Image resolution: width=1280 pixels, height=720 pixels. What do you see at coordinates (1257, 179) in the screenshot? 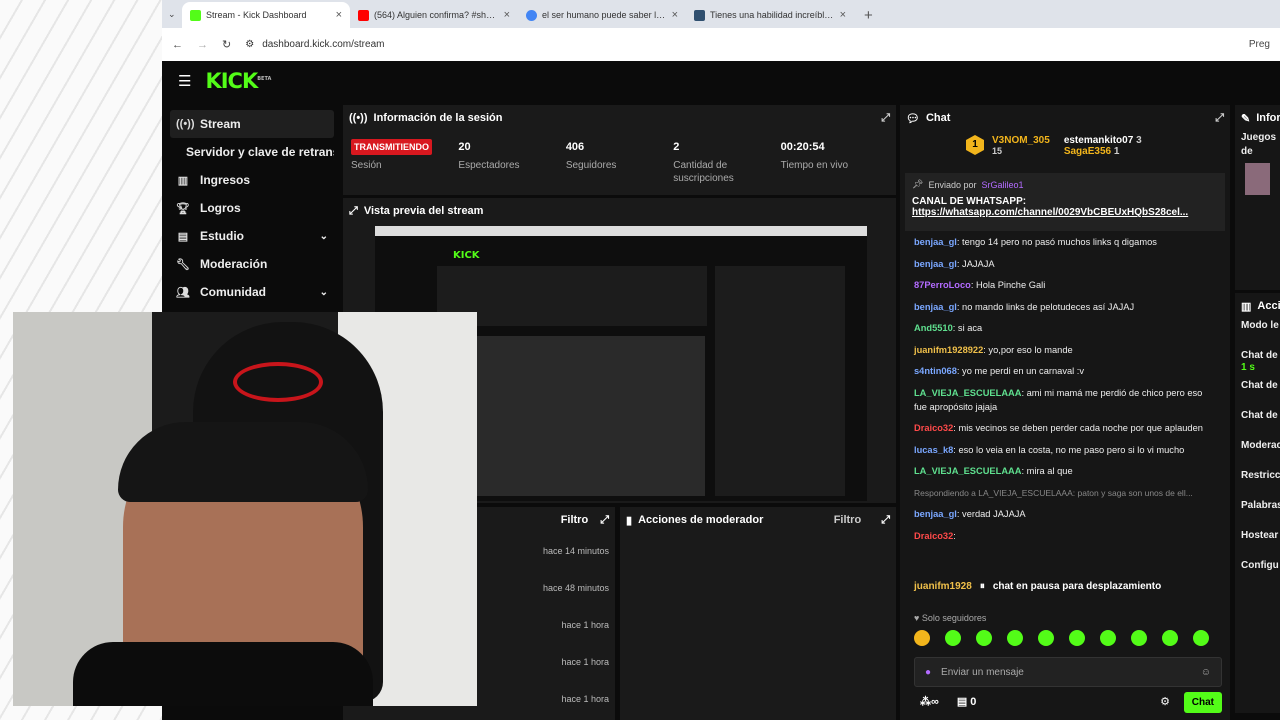
I see `game-thumbnail` at bounding box center [1257, 179].